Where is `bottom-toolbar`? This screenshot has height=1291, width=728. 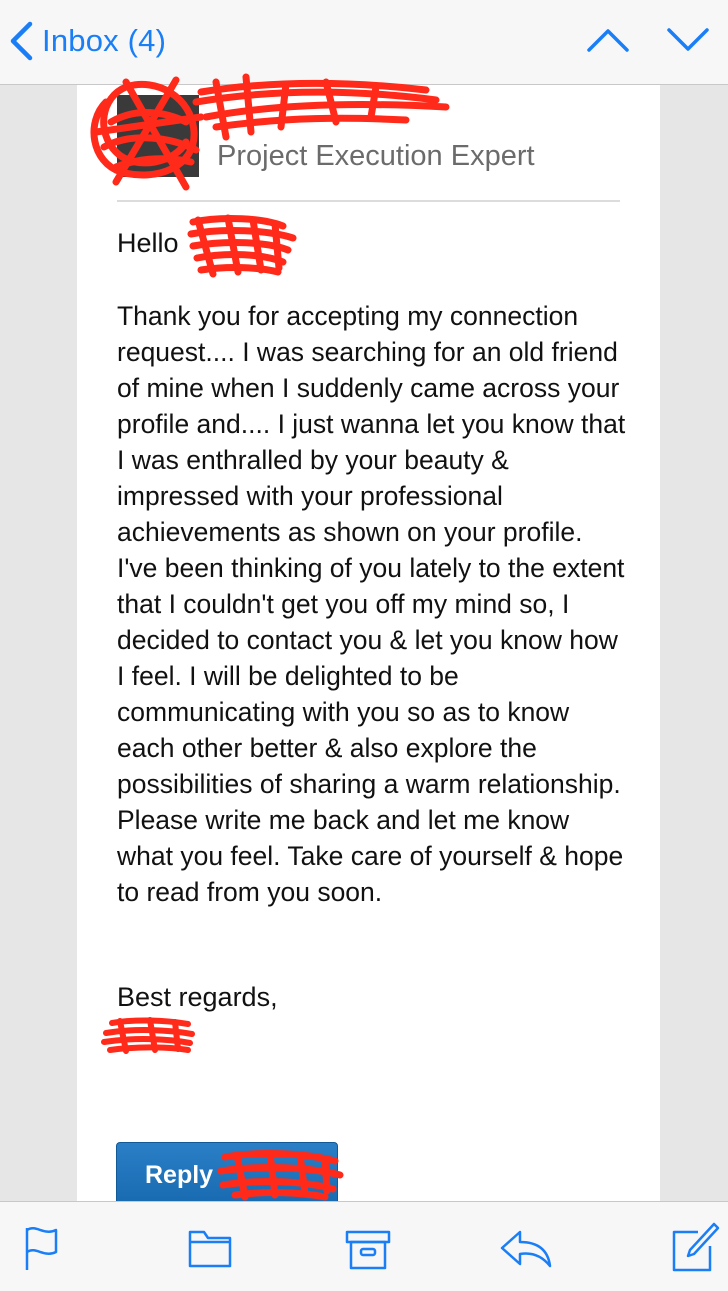
bottom-toolbar is located at coordinates (364, 1246).